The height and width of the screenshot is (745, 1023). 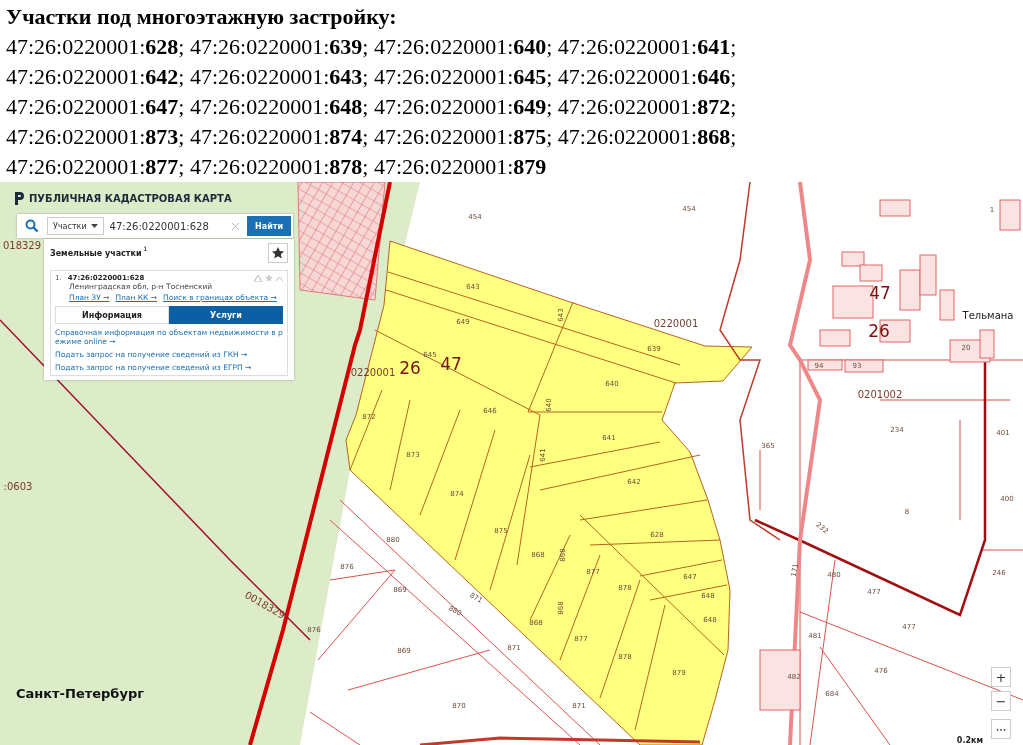 I want to click on city-name: Санкт-Петербург, so click(x=80, y=693).